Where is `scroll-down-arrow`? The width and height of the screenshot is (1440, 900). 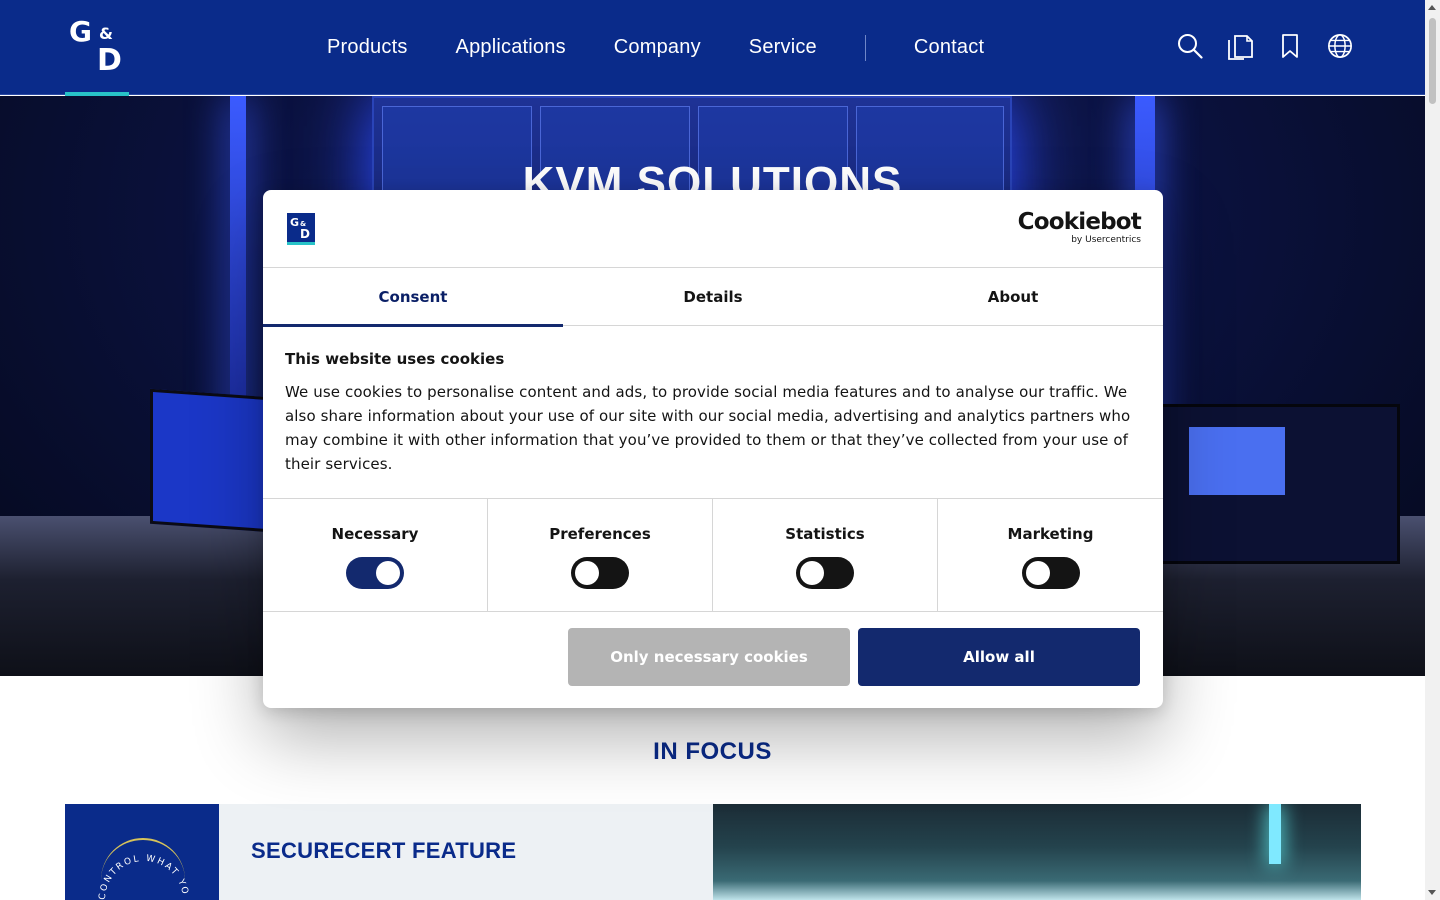 scroll-down-arrow is located at coordinates (1432, 892).